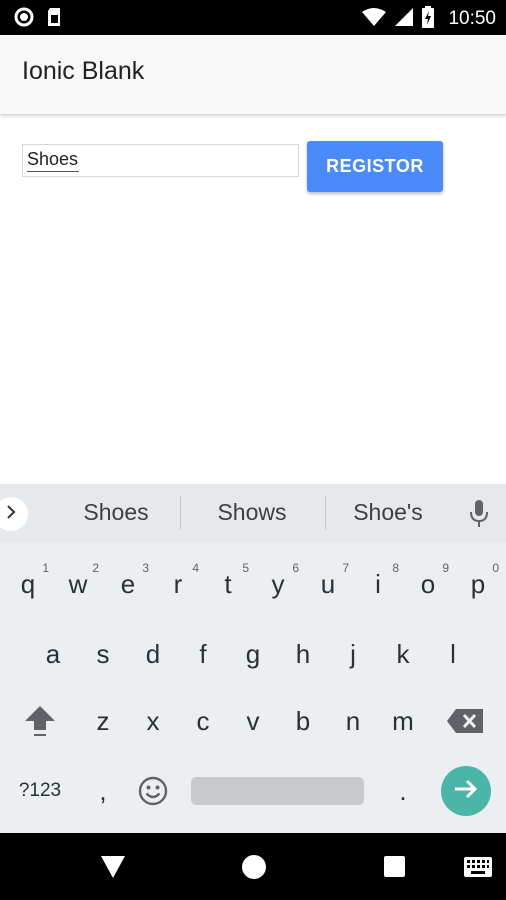 This screenshot has width=506, height=900. I want to click on comma-key: ,, so click(103, 791).